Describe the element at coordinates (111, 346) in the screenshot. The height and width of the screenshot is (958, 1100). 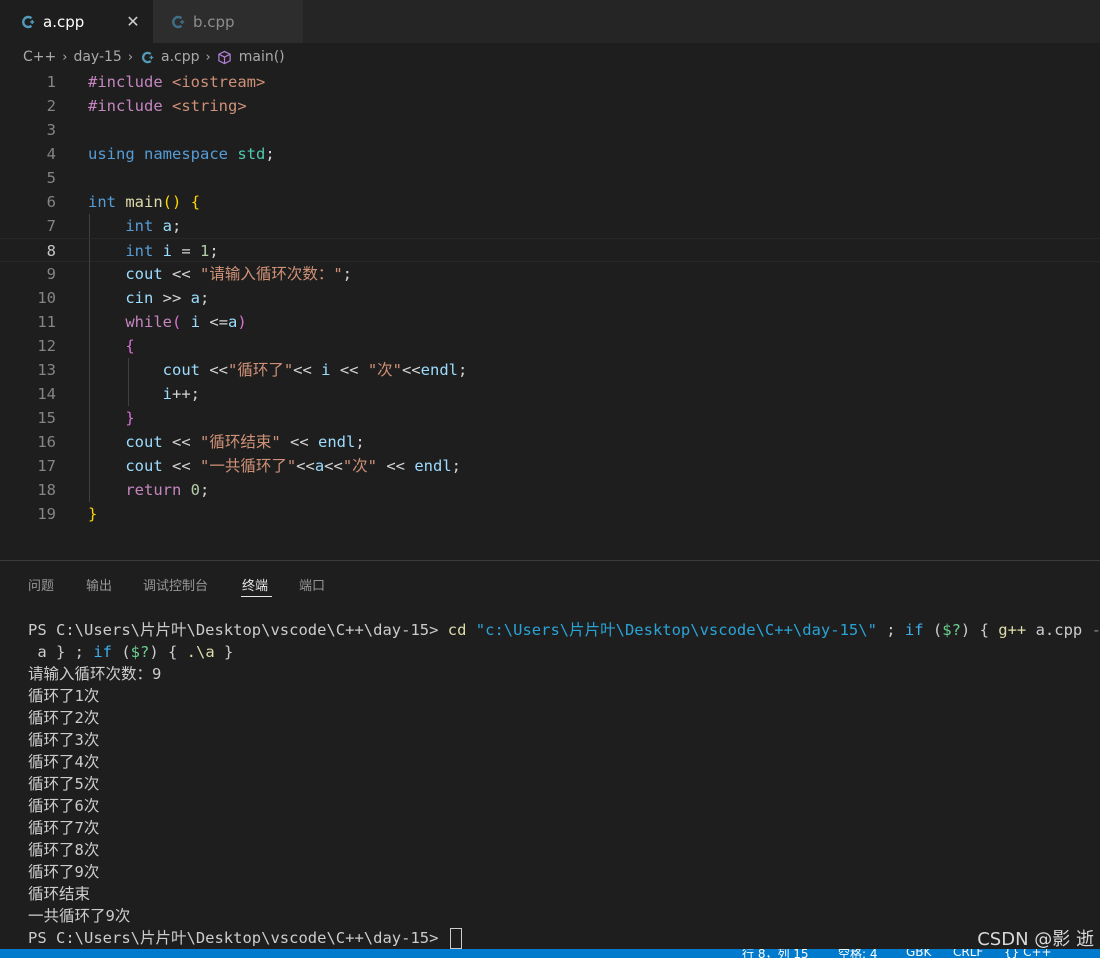
I see `code-text: {` at that location.